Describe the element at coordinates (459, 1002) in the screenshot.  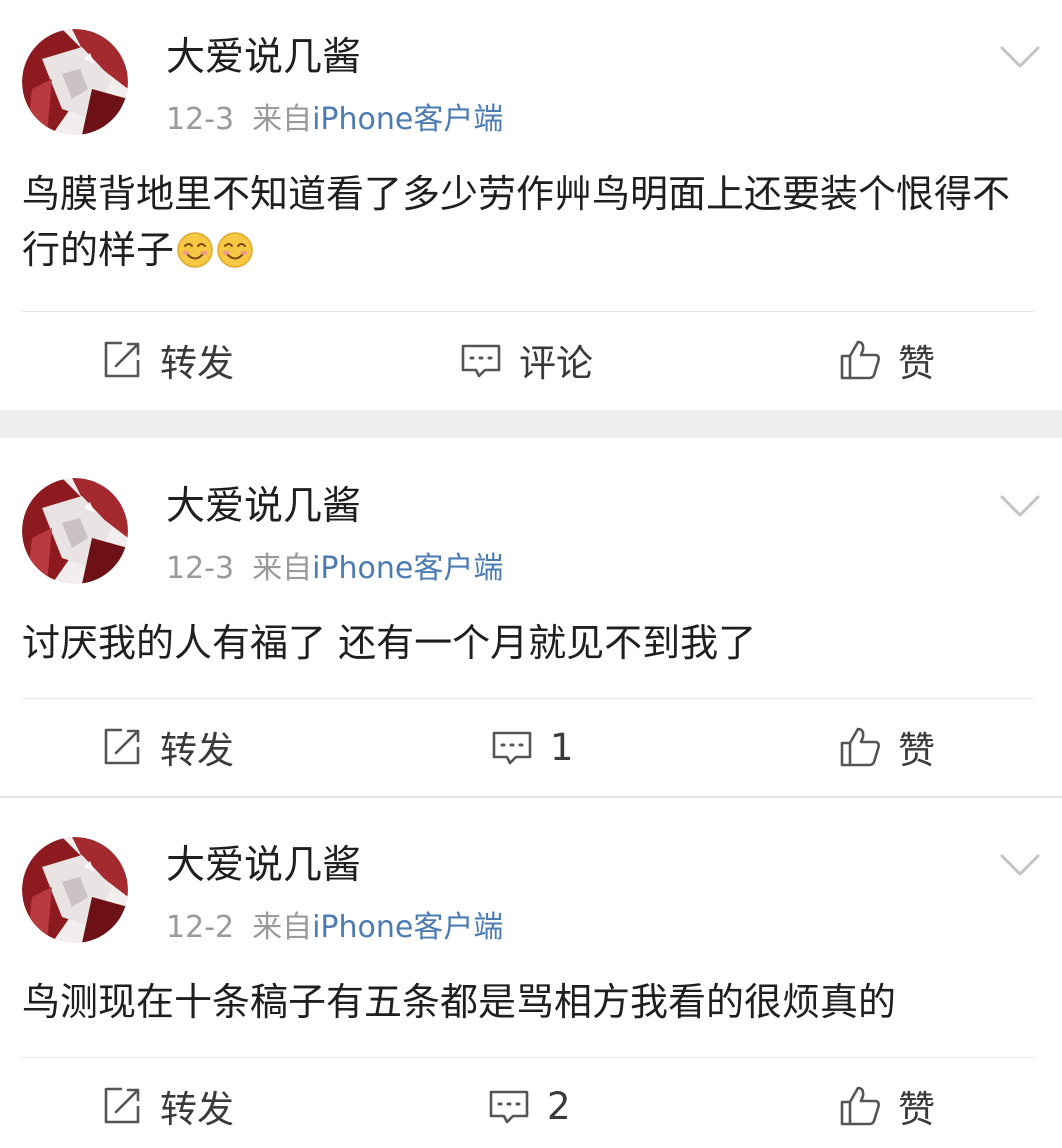
I see `post-text-body: 鸟测现在十条稿子有五条都是骂相方我看的很烦真的` at that location.